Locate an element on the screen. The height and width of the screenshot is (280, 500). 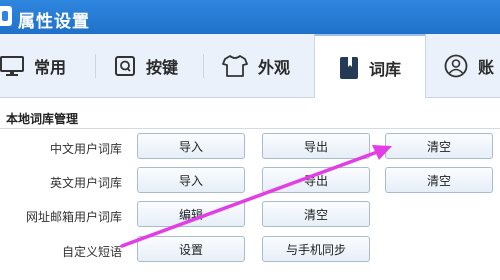
english-export-button: 导出 is located at coordinates (316, 180).